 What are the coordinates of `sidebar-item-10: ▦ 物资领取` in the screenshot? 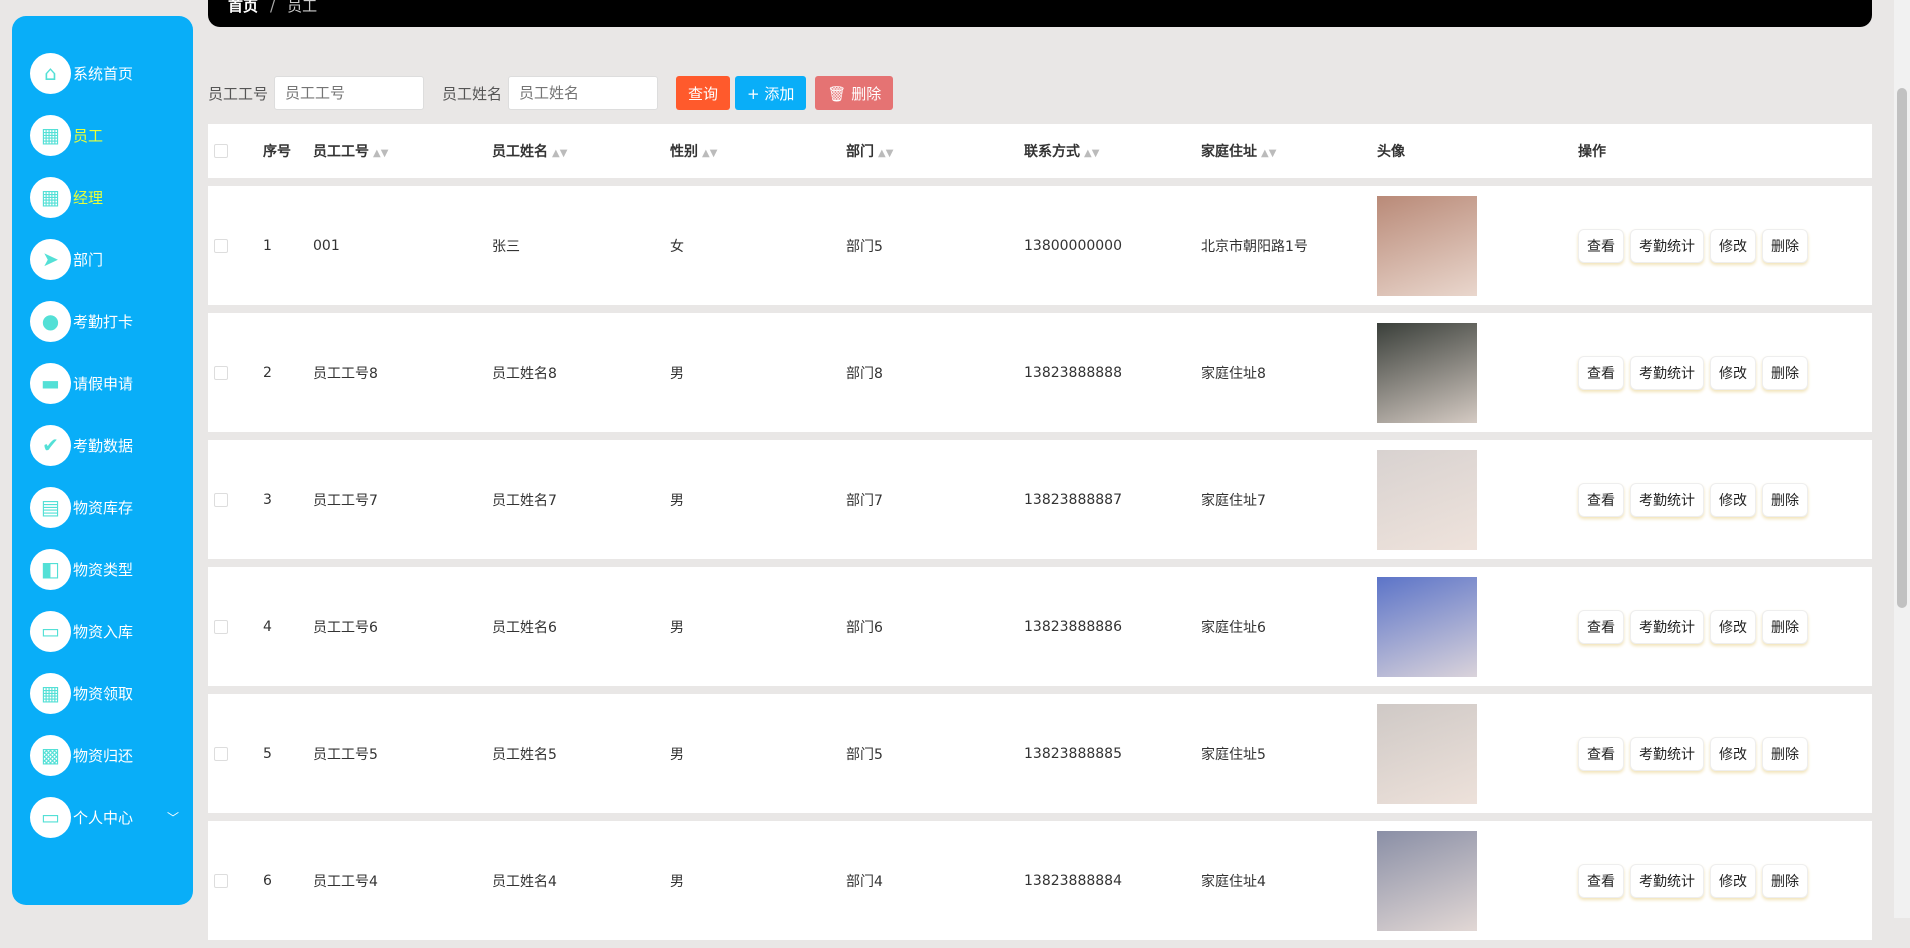 It's located at (102, 693).